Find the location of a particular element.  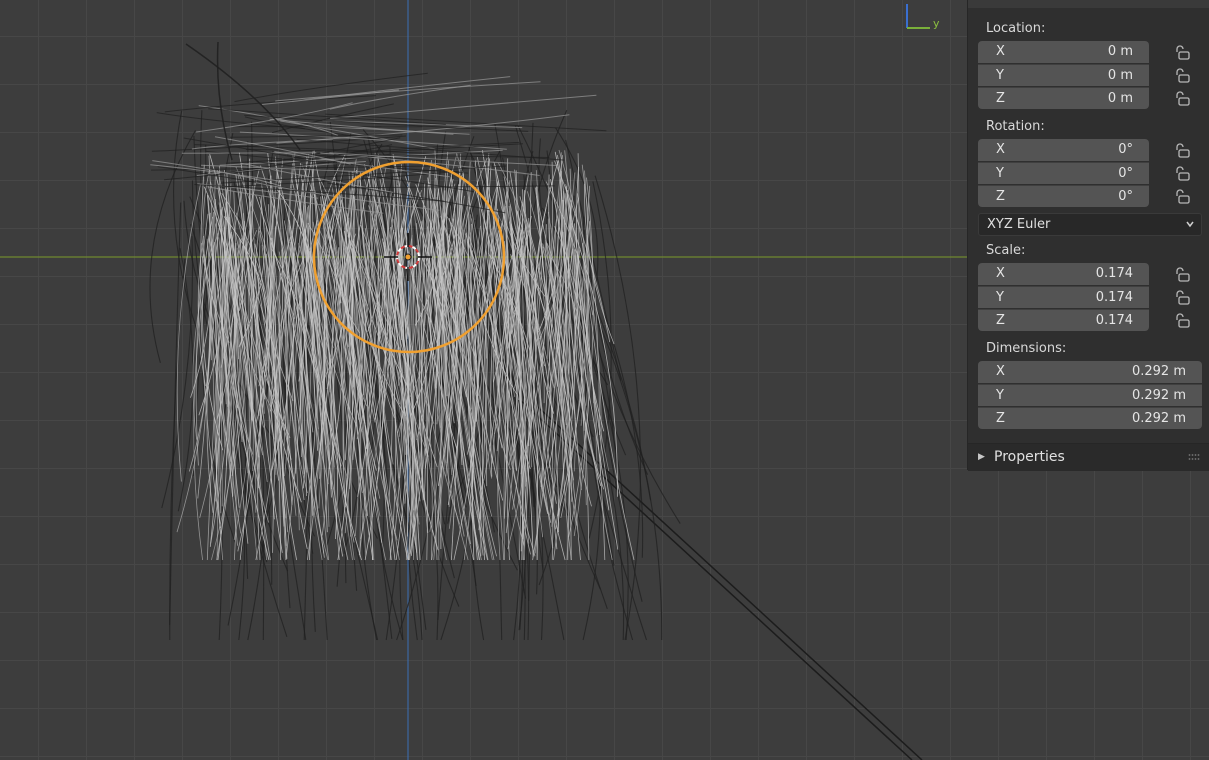

scale-z-unlock-icon is located at coordinates (1182, 320).